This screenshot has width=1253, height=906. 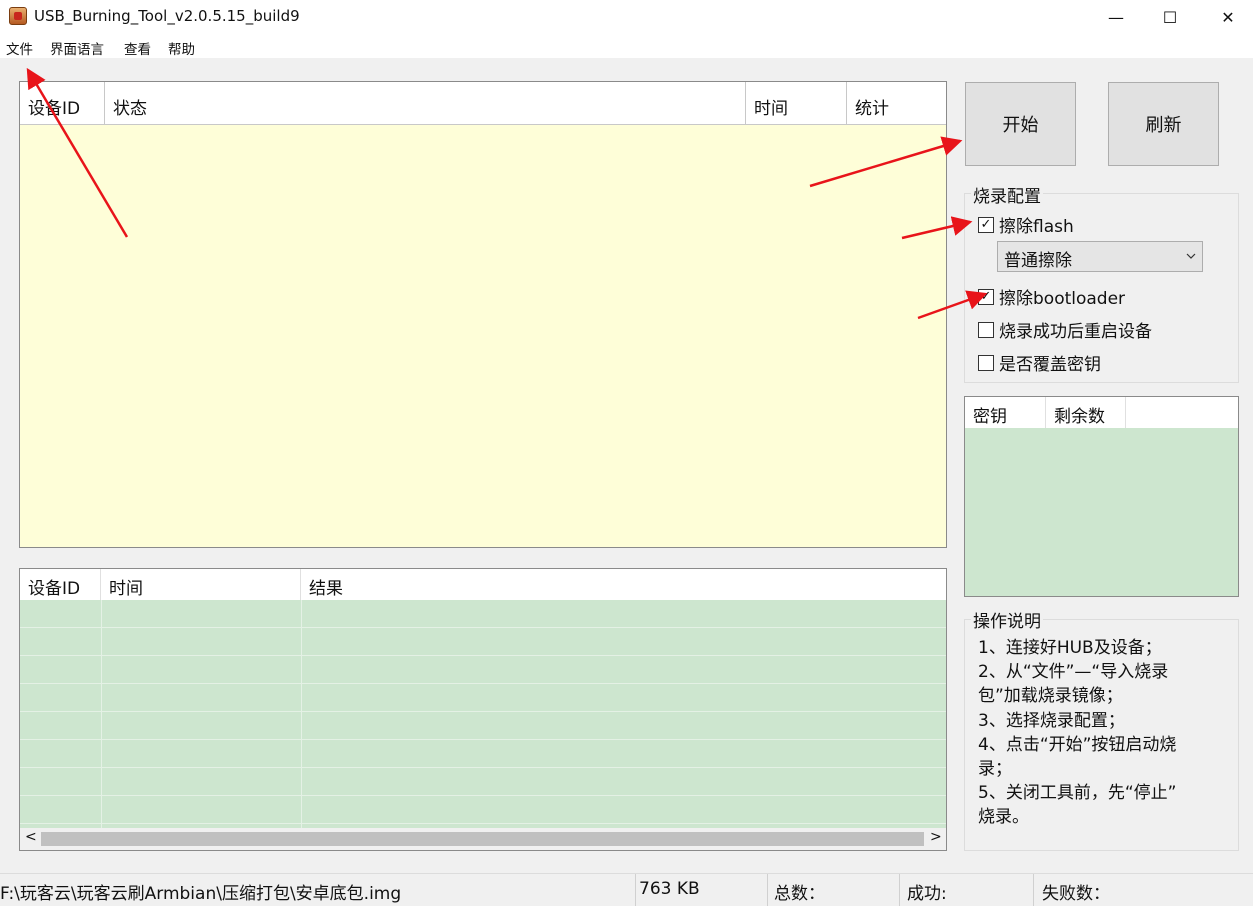 I want to click on minimize-button: —, so click(x=1116, y=17).